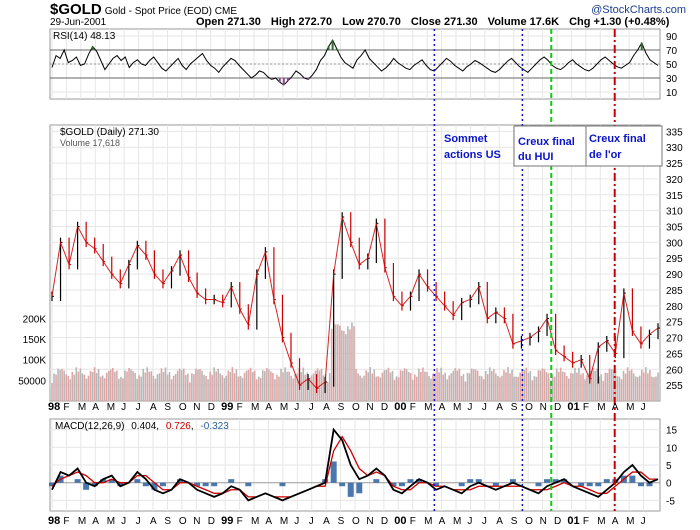  Describe the element at coordinates (672, 93) in the screenshot. I see `rsi-tick-label: 10` at that location.